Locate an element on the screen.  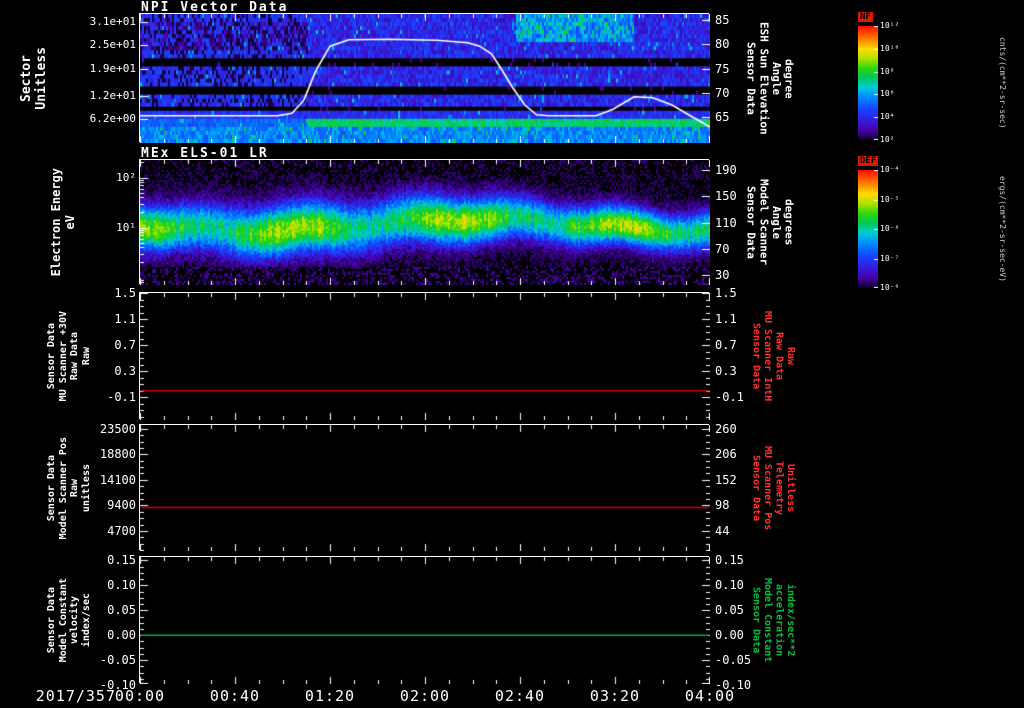
y-axis-label-left-mu-scanner-30v: Sensor Data MU Scanner +30V Raw Data Raw is located at coordinates (69, 356).